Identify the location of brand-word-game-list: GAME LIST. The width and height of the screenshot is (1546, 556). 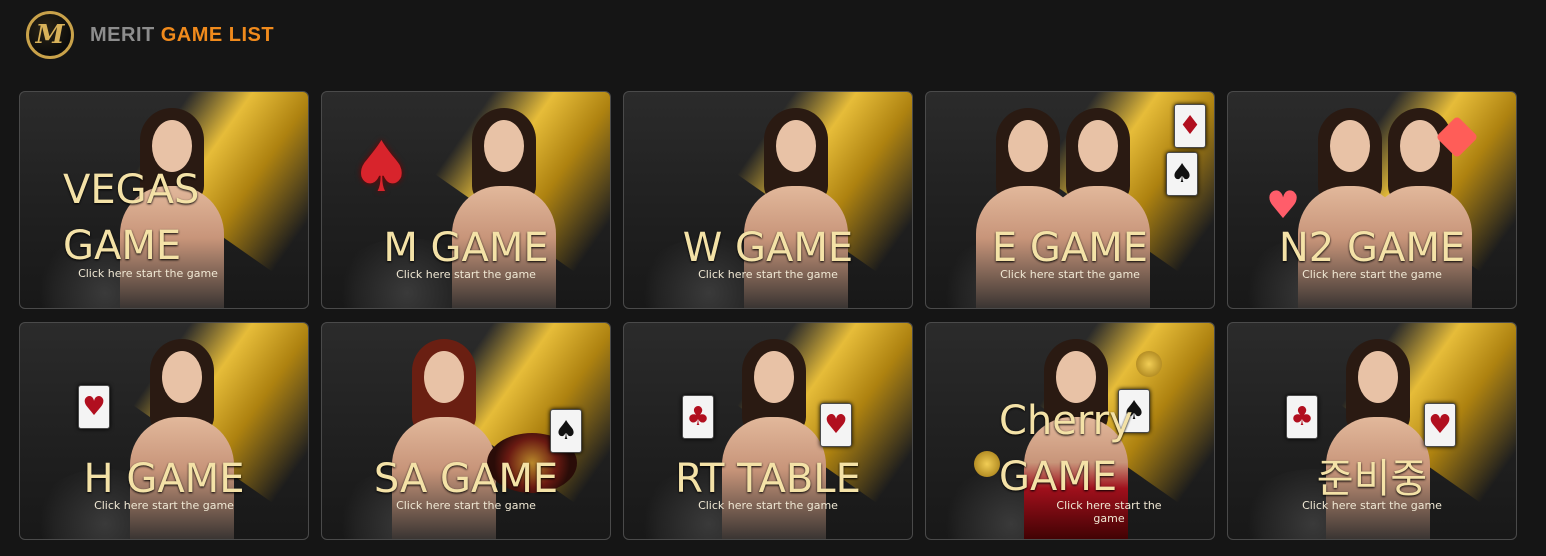
(217, 34).